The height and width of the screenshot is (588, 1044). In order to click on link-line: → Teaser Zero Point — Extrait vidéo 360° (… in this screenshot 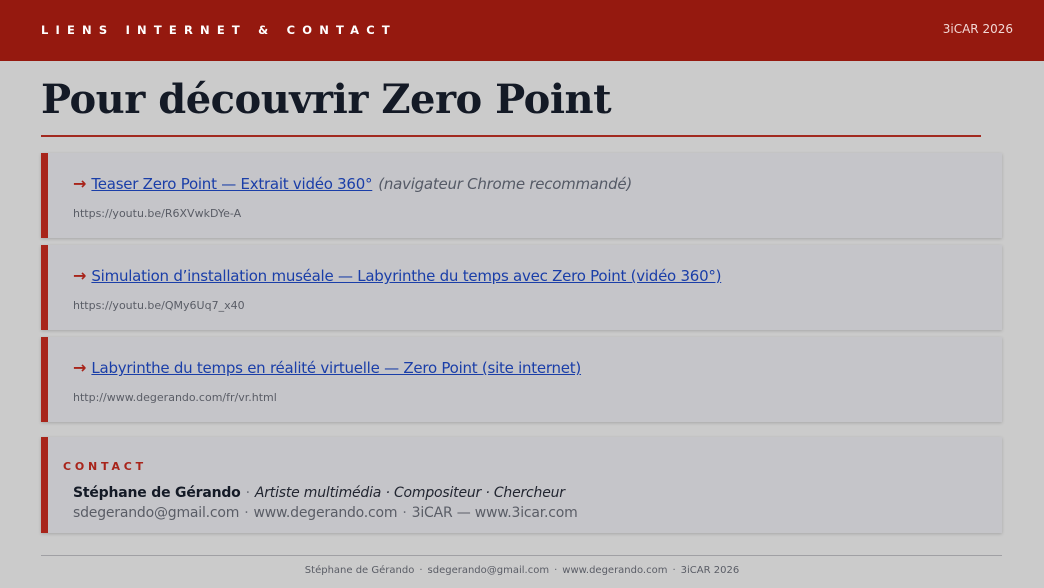, I will do `click(352, 183)`.